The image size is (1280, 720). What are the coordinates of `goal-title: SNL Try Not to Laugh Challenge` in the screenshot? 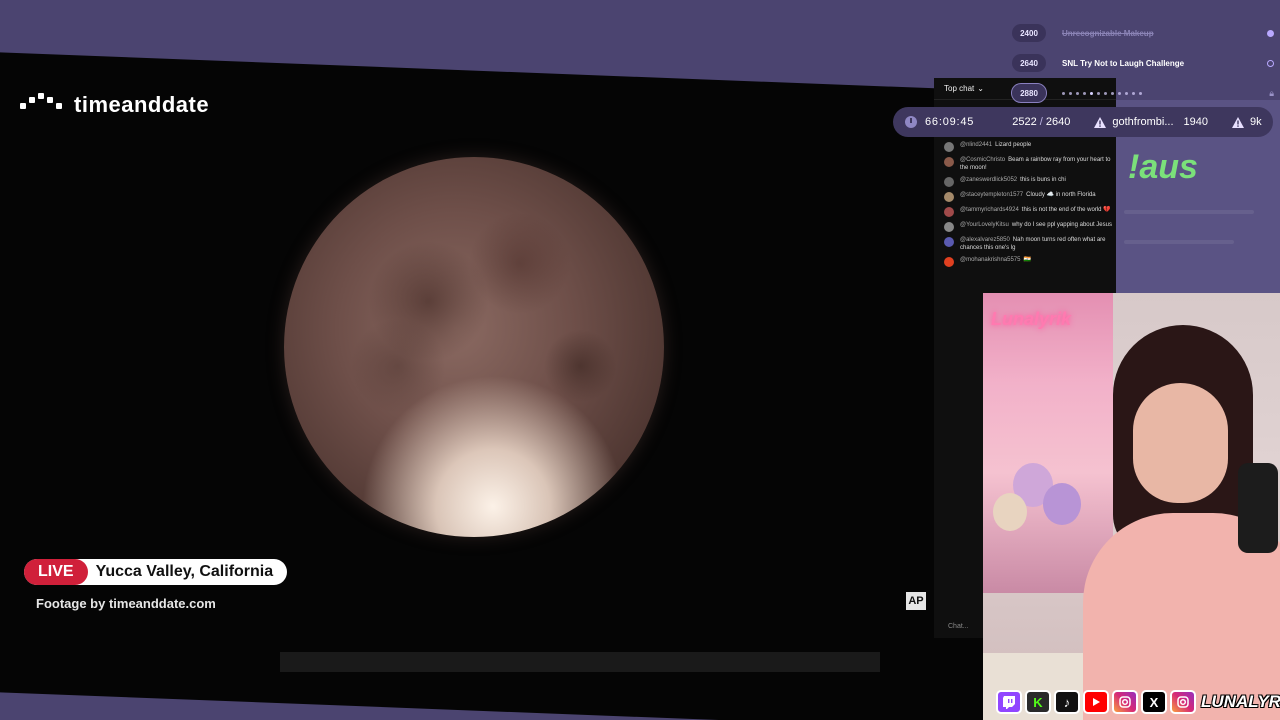 It's located at (1123, 63).